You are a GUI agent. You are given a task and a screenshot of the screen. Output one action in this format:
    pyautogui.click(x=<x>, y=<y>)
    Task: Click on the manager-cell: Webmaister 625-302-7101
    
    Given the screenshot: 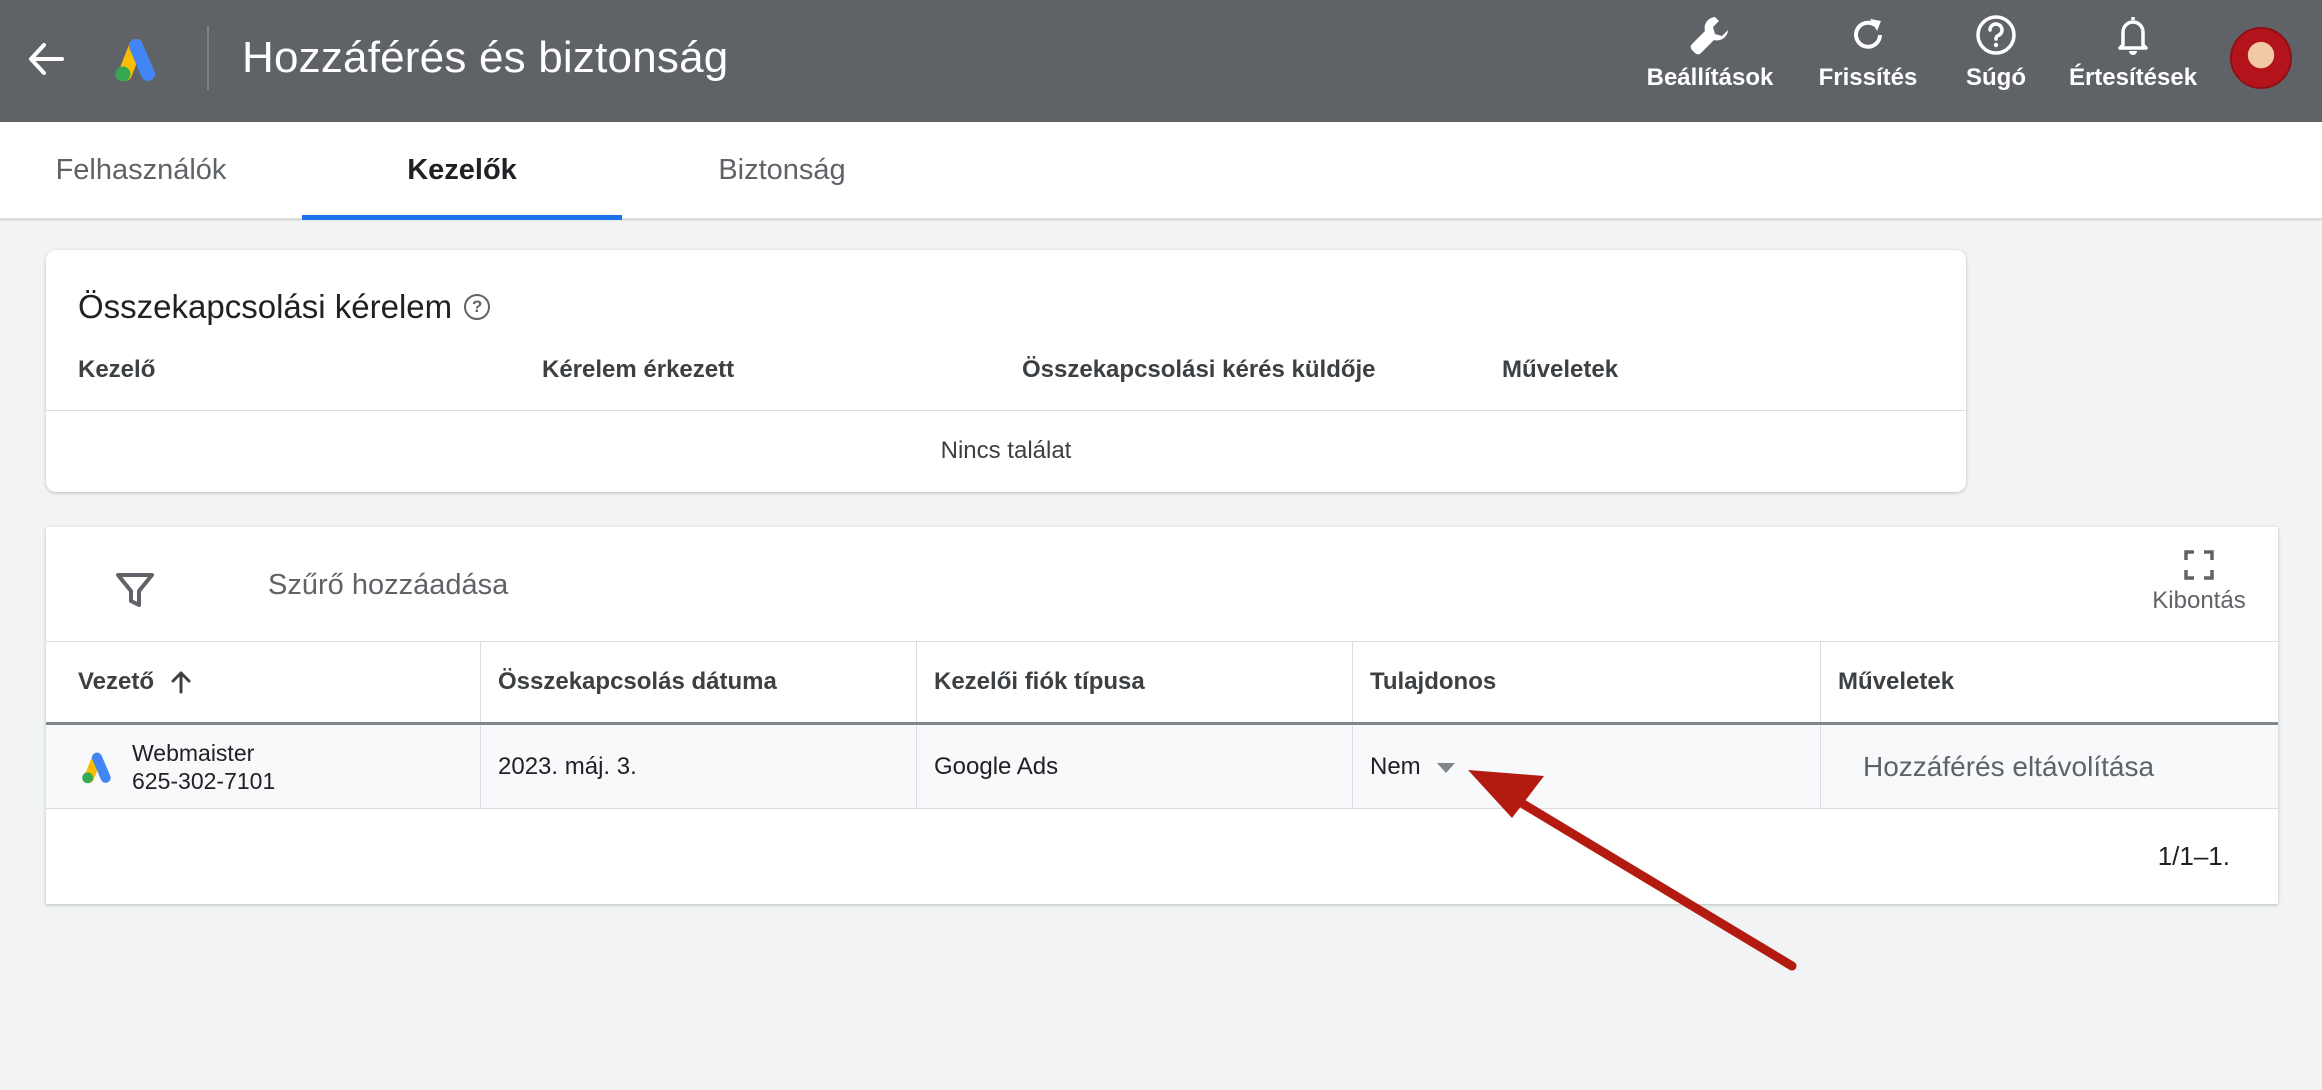 What is the action you would take?
    pyautogui.click(x=263, y=766)
    